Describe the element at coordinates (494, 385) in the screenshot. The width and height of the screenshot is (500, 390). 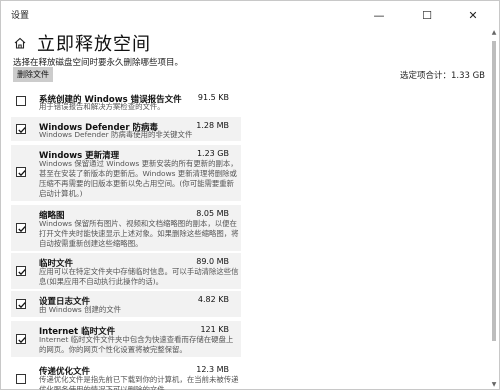
I see `scroll-down-icon: ▼` at that location.